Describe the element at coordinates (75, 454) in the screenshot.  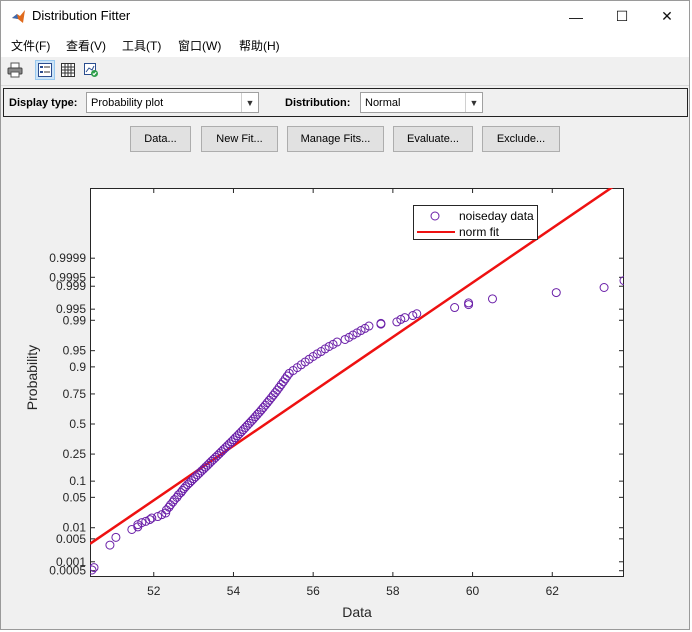
I see `y-tick-label: 0.25` at that location.